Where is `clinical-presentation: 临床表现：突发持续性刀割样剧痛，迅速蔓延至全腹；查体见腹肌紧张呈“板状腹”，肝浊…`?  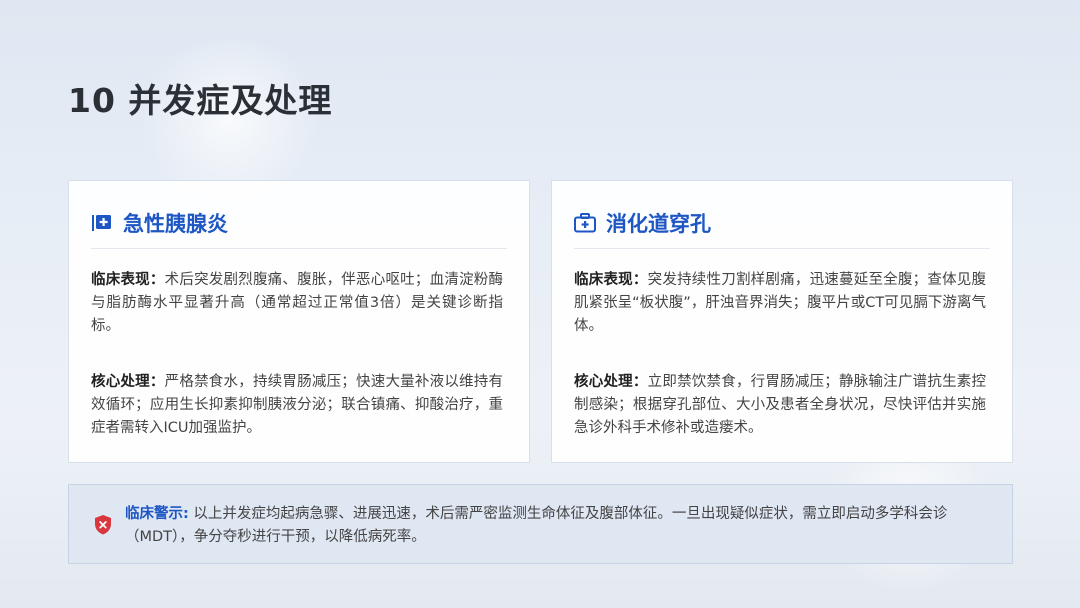
clinical-presentation: 临床表现：突发持续性刀割样剧痛，迅速蔓延至全腹；查体见腹肌紧张呈“板状腹”，肝浊… is located at coordinates (780, 303).